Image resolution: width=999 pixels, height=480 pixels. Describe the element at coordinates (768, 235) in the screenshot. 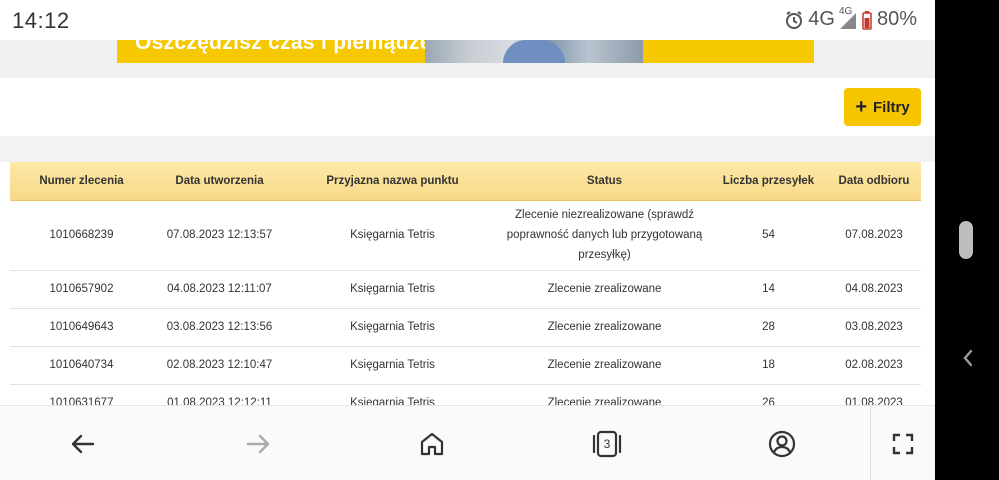

I see `cell-parcel-count: 54` at that location.